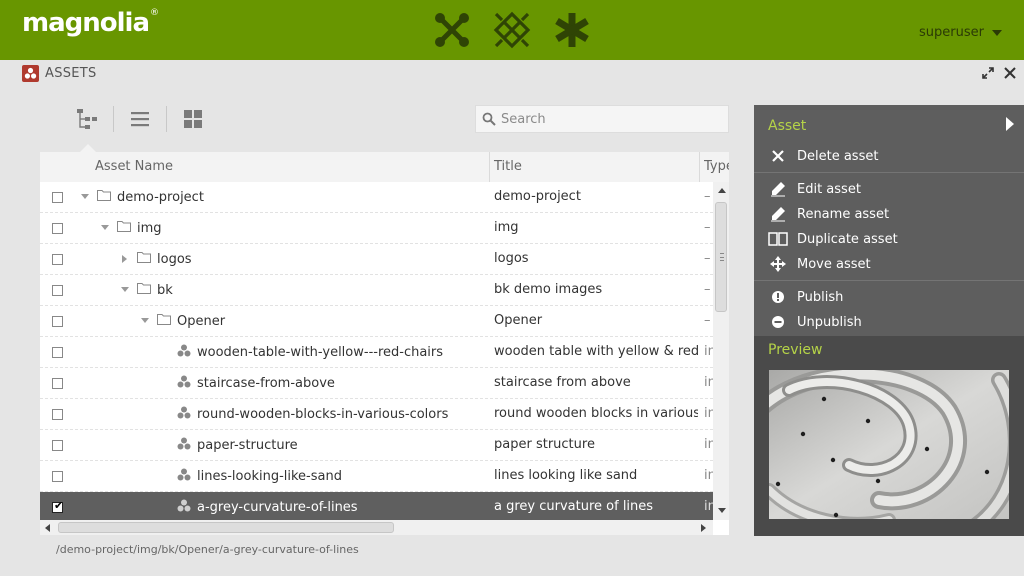 This screenshot has height=576, width=1024. What do you see at coordinates (511, 258) in the screenshot?
I see `asset-title: logos` at bounding box center [511, 258].